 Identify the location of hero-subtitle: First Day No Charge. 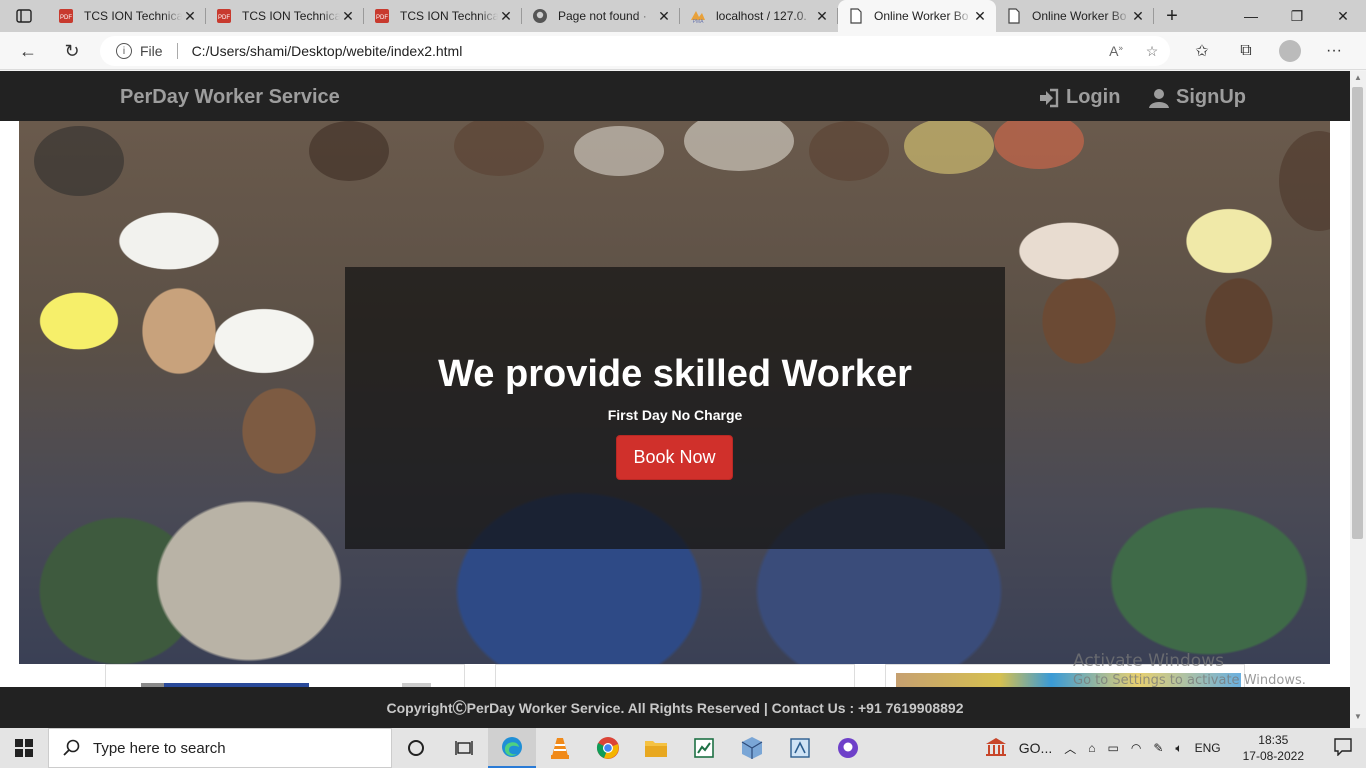
(675, 415).